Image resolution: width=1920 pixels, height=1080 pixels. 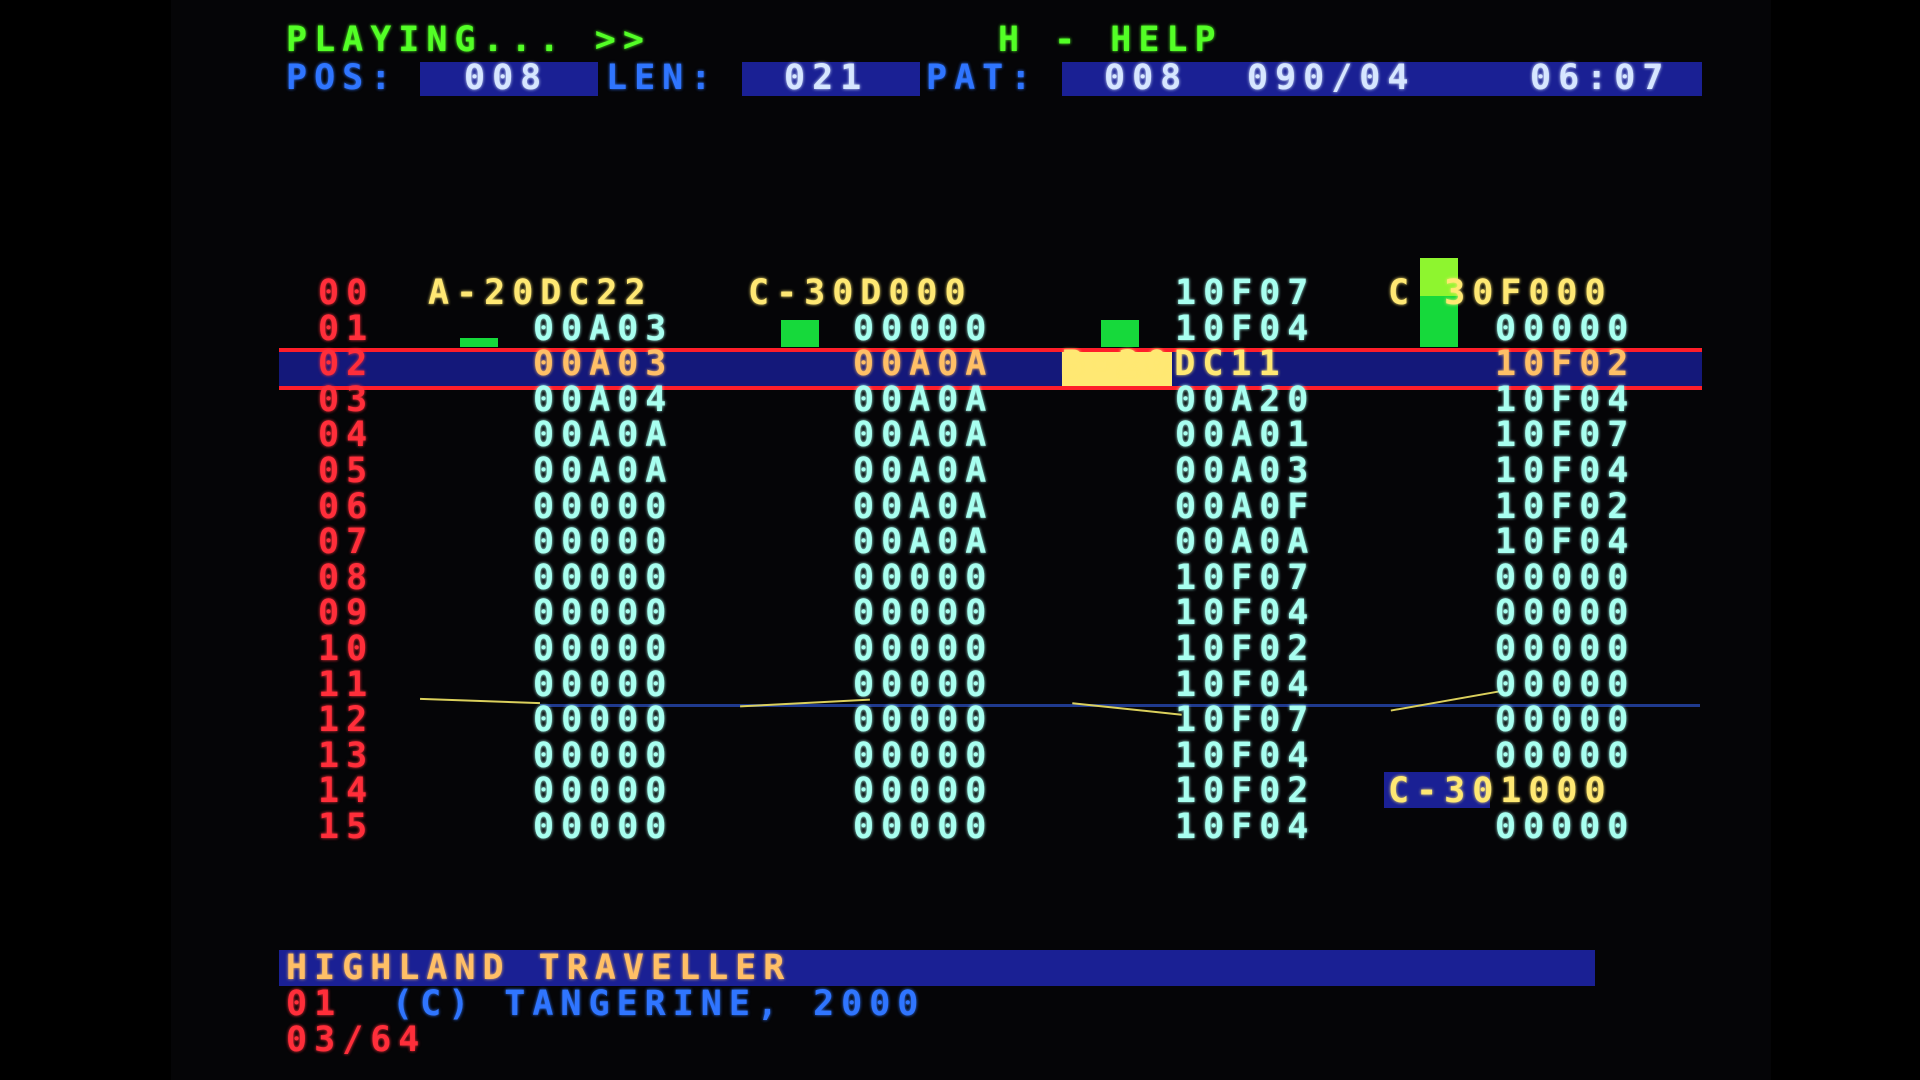 I want to click on cell-ch3: 00A20, so click(x=1245, y=400).